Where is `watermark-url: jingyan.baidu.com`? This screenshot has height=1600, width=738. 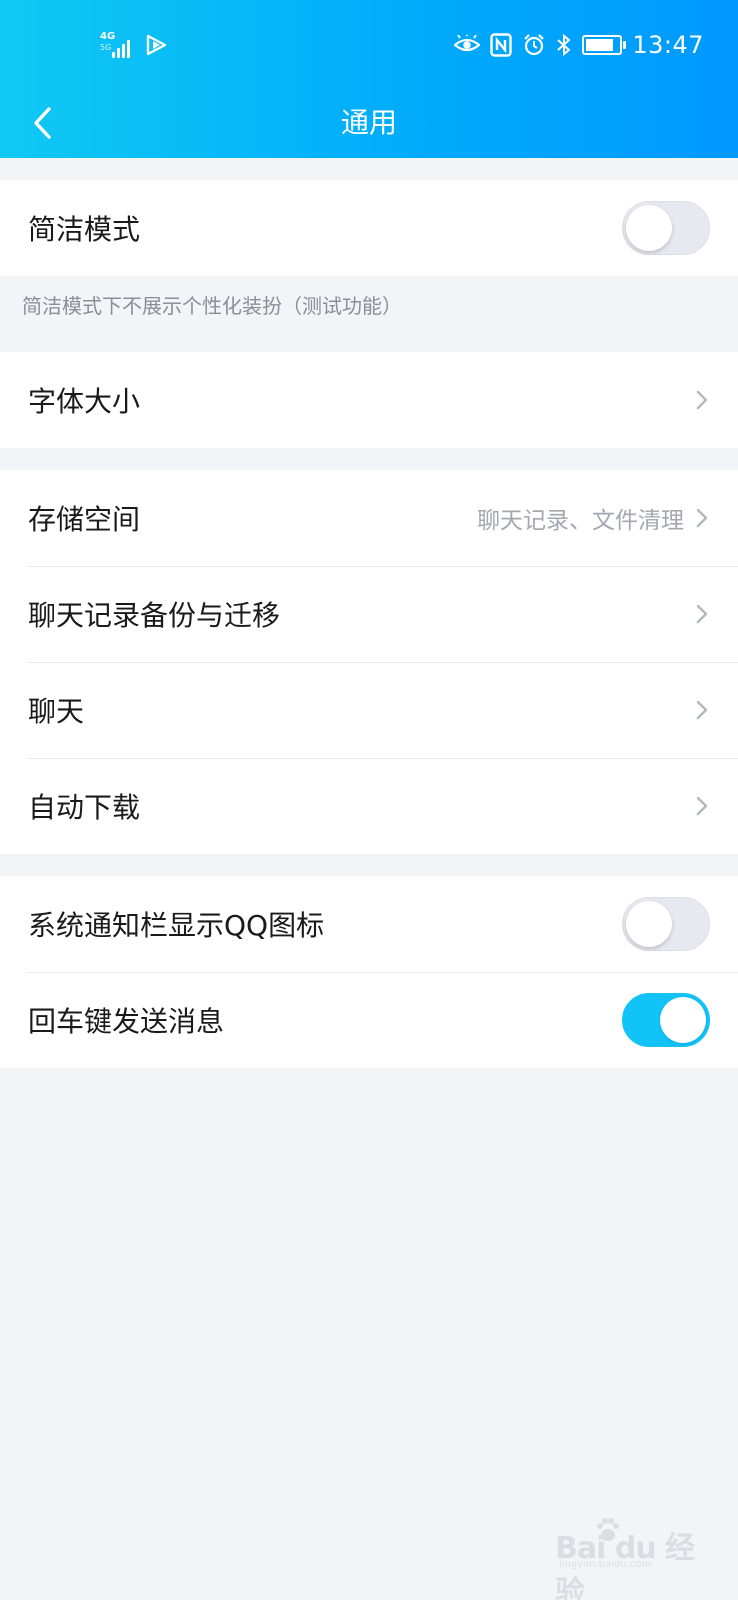
watermark-url: jingyan.baidu.com is located at coordinates (605, 1564).